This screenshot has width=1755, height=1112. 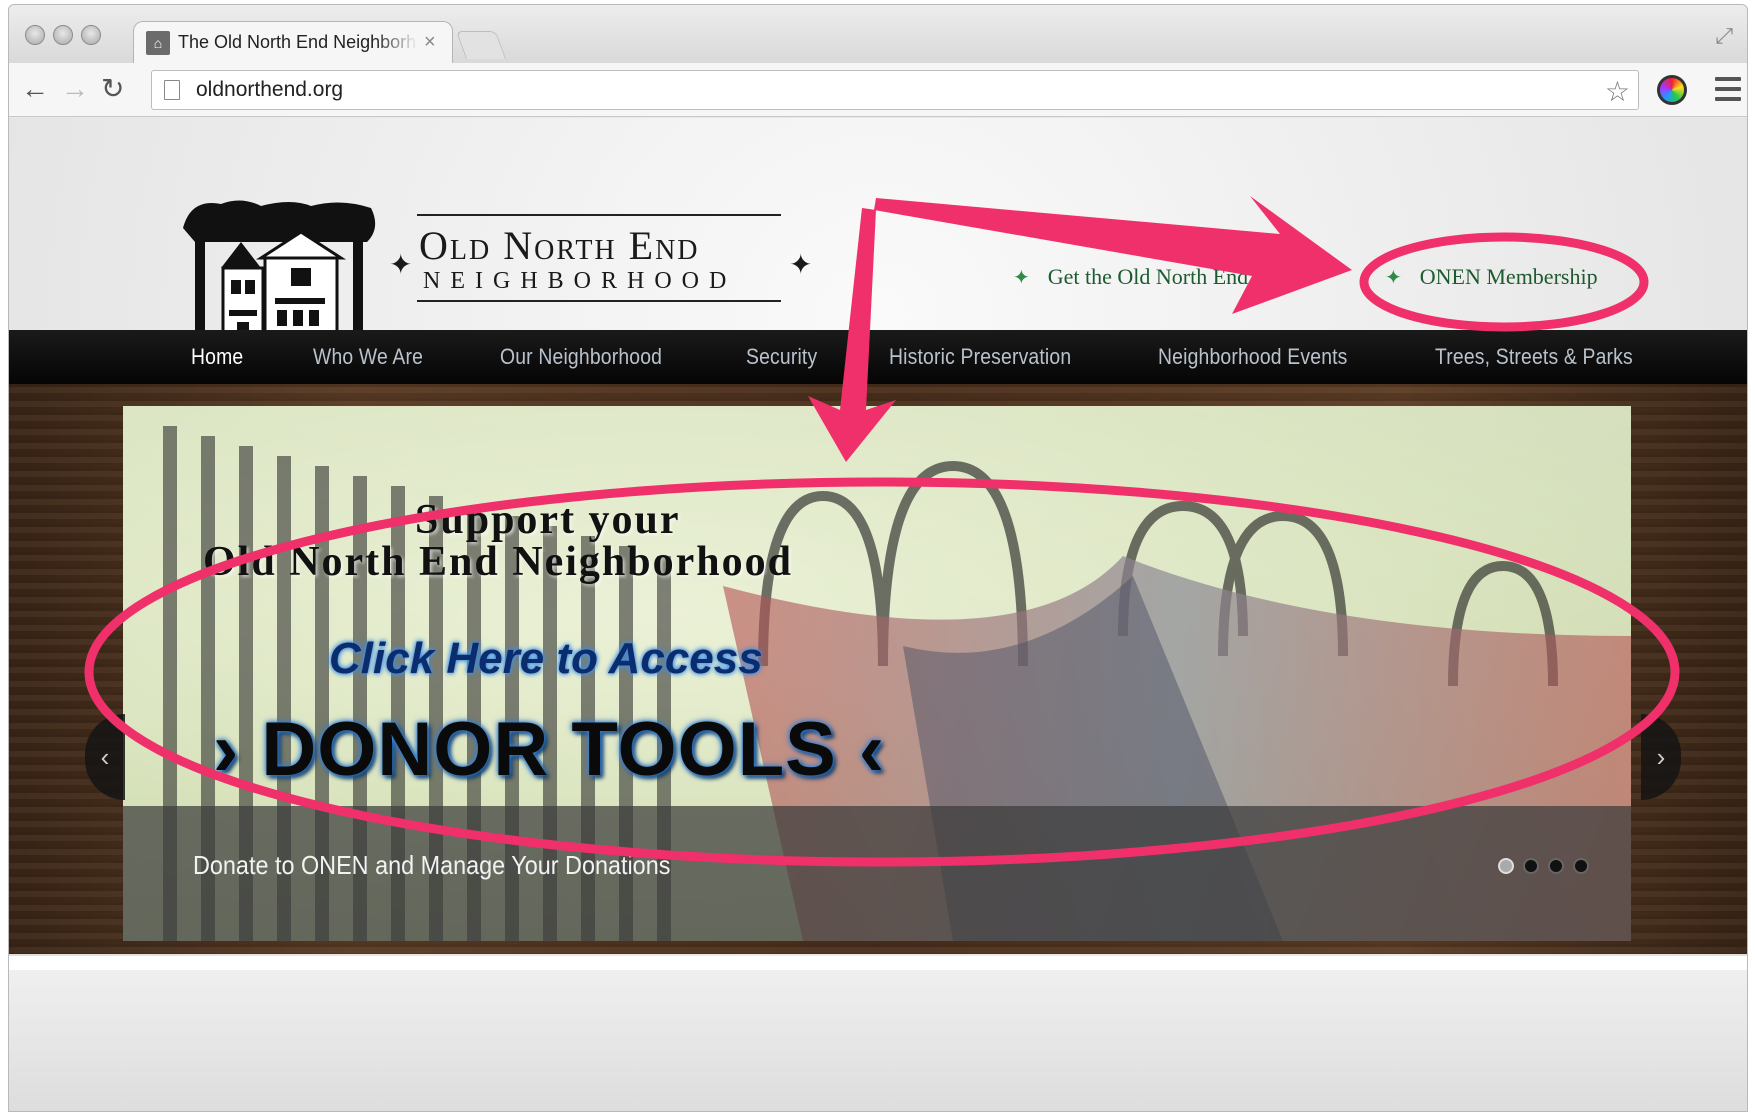 What do you see at coordinates (546, 659) in the screenshot?
I see `slide-cta-line1: Click Here to Access` at bounding box center [546, 659].